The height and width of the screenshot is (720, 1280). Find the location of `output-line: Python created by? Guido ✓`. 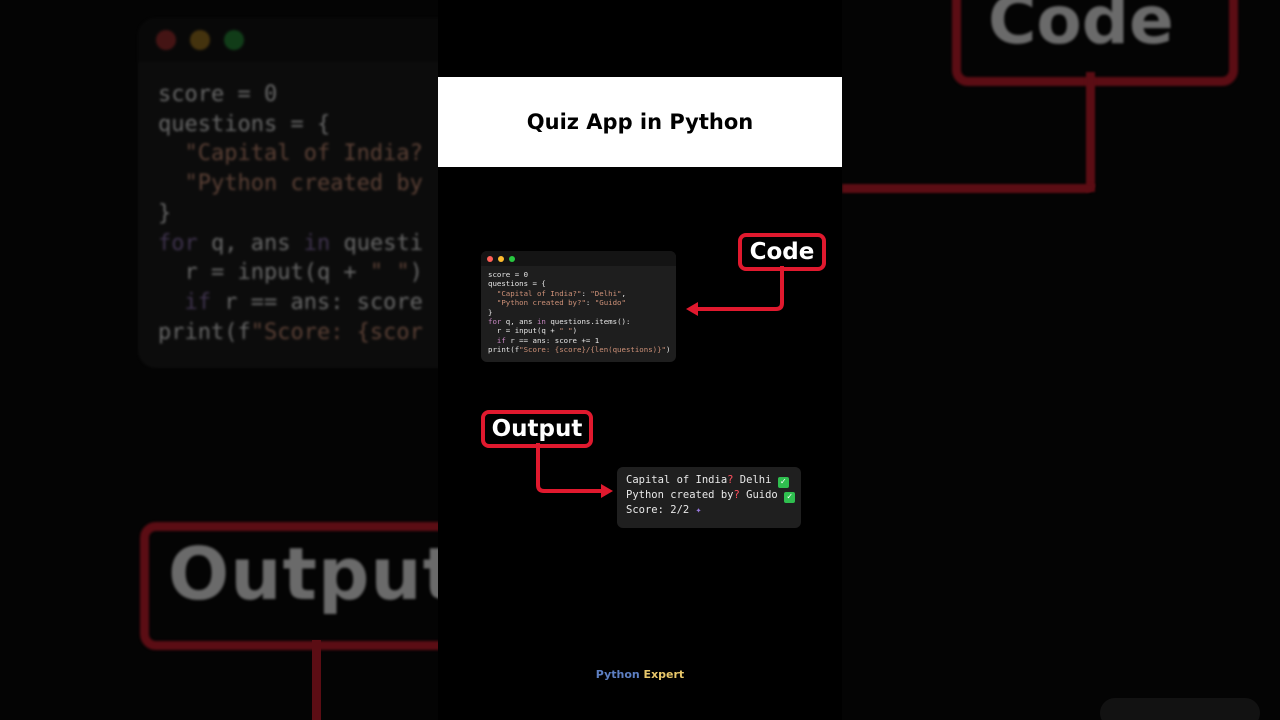

output-line: Python created by? Guido ✓ is located at coordinates (711, 495).